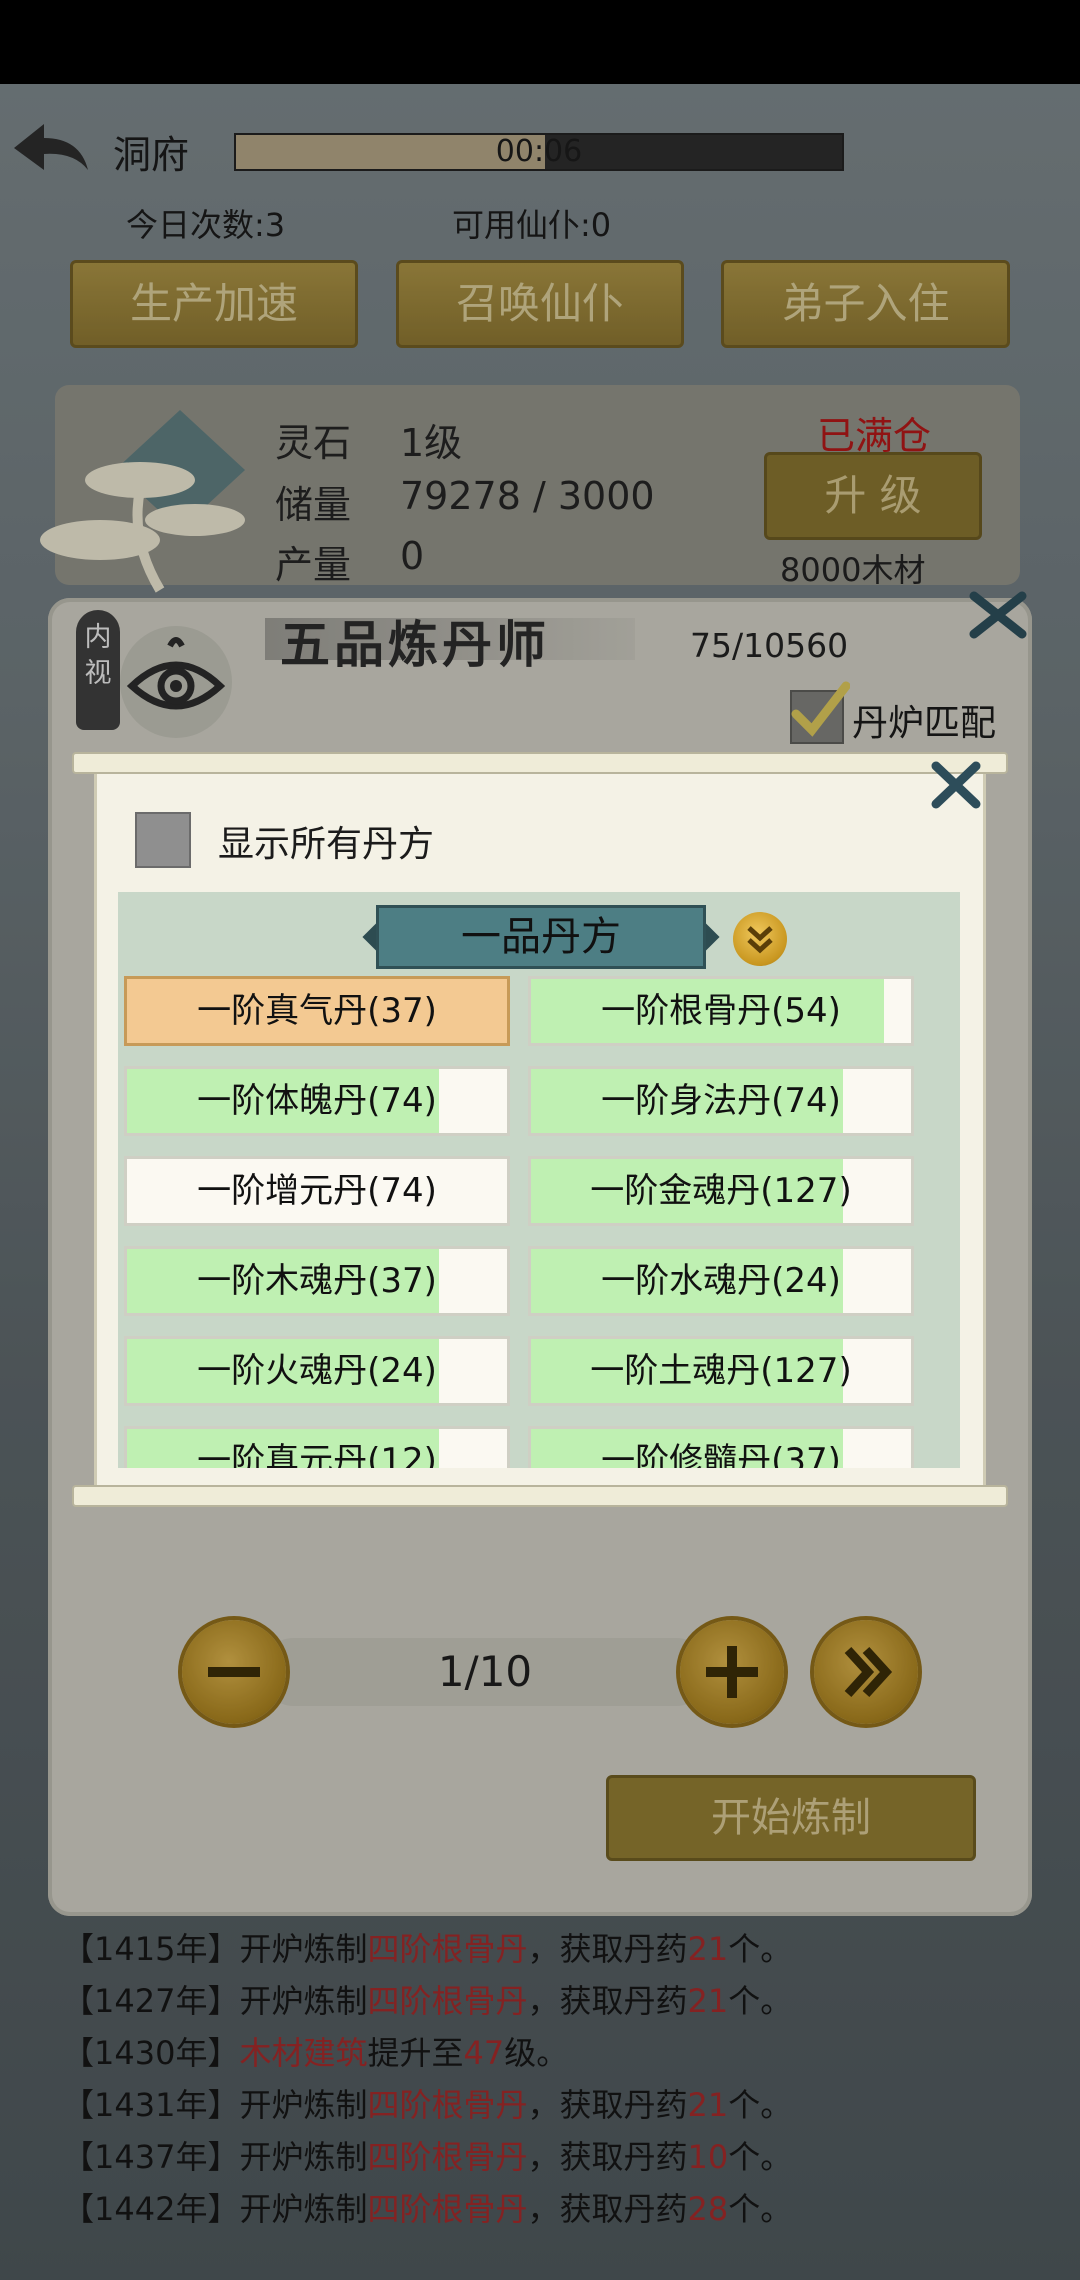  I want to click on chevron-down-icon, so click(760, 940).